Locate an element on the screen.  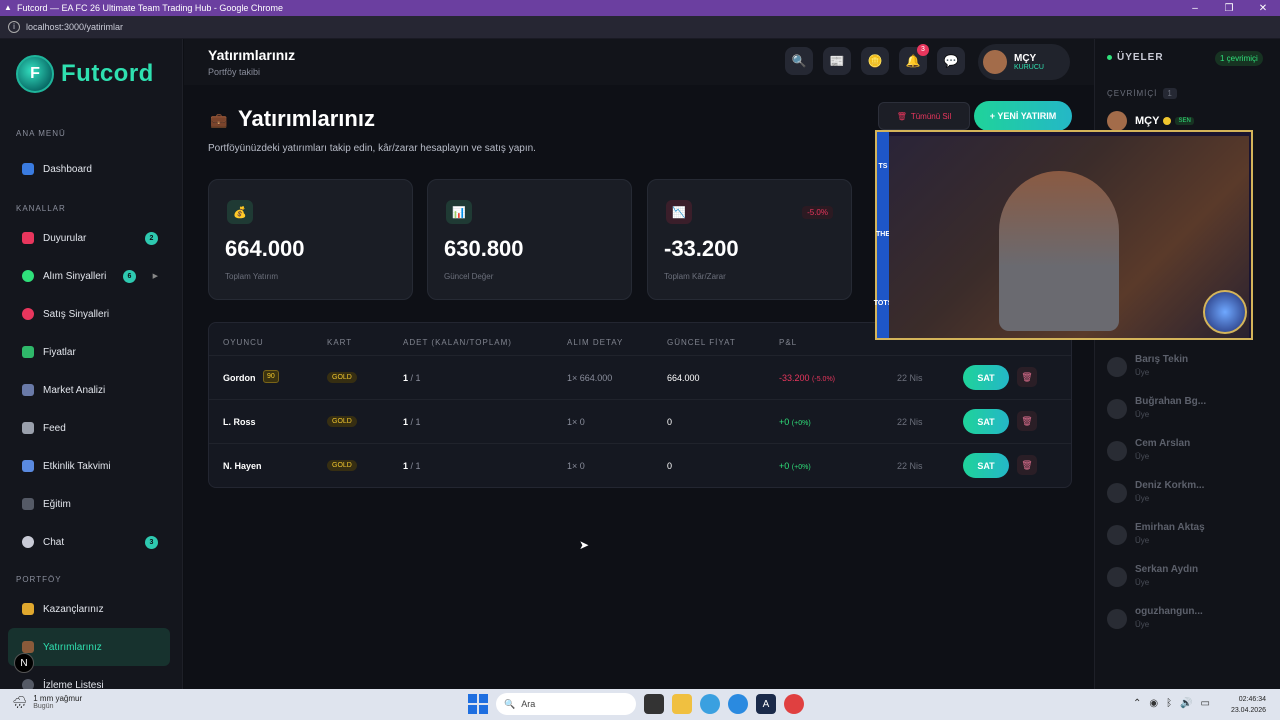
member-name: MÇY is located at coordinates (1147, 121).